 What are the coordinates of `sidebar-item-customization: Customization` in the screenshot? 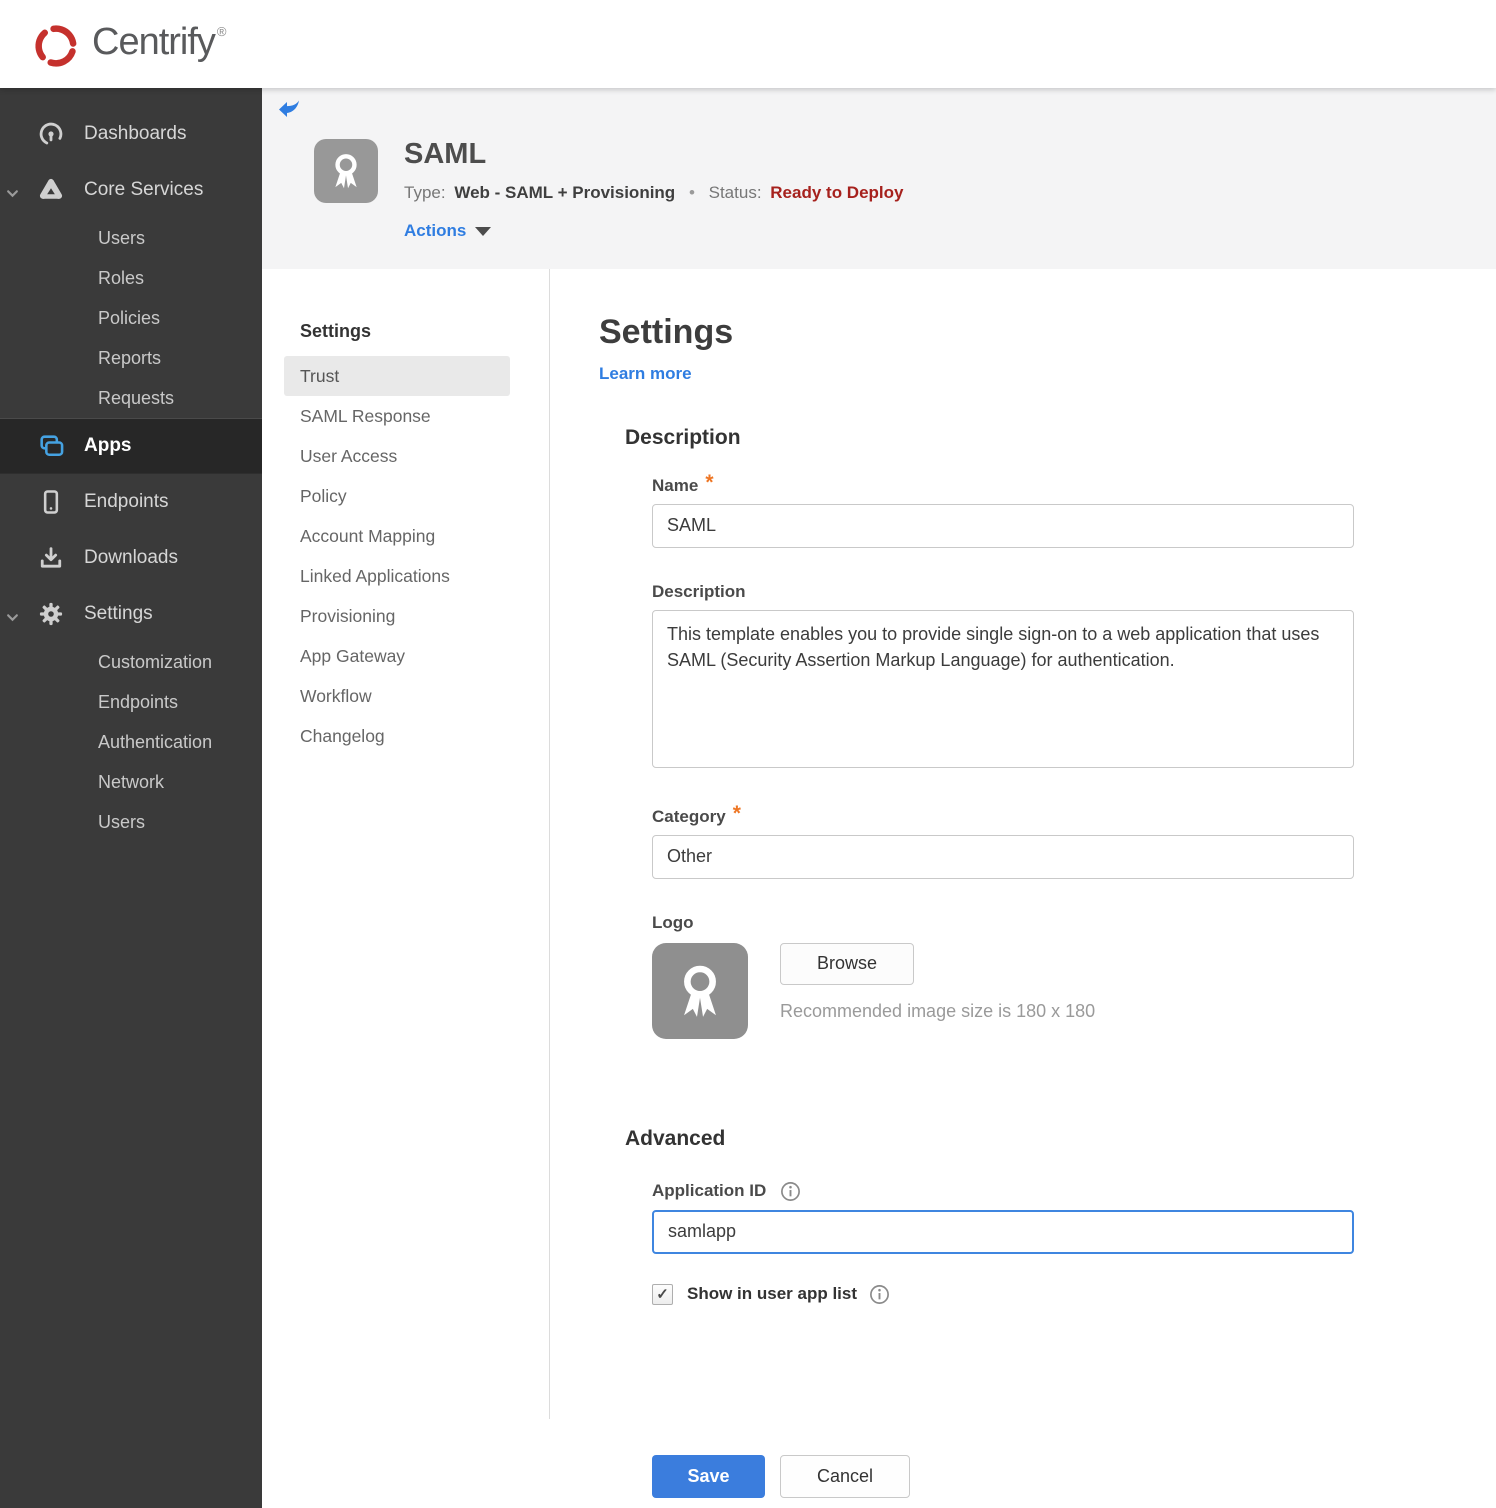 It's located at (131, 662).